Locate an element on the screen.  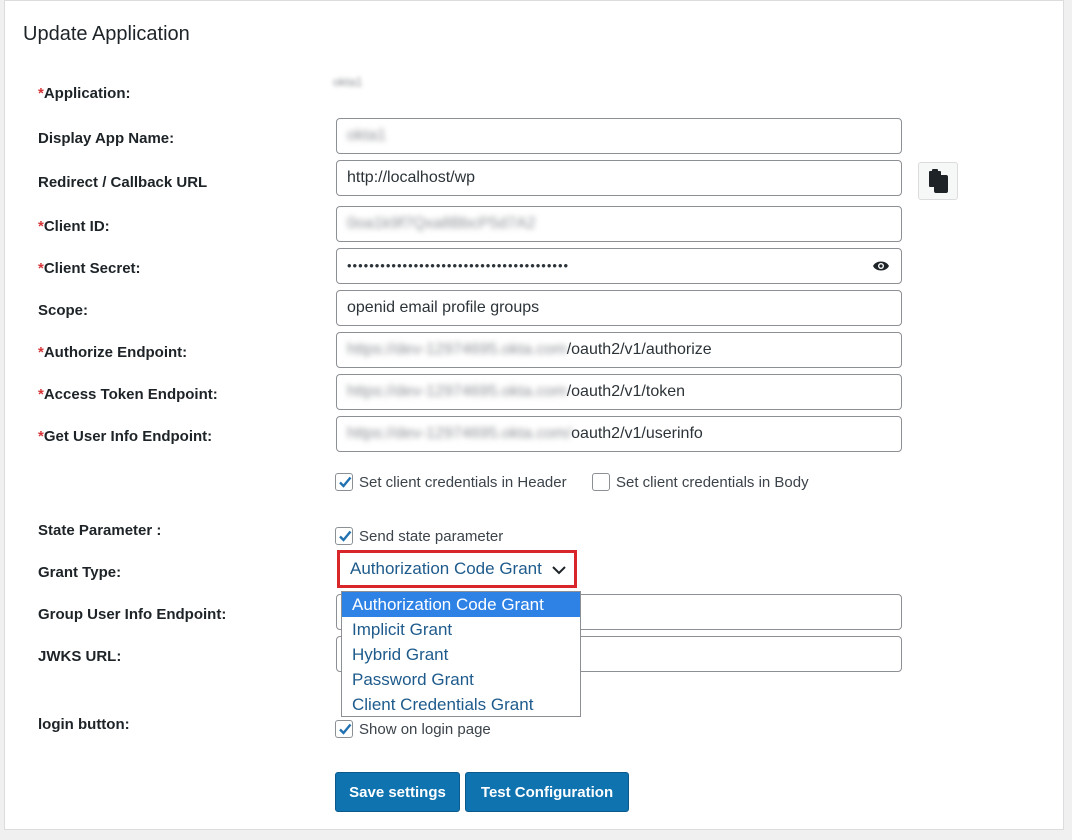
copy-icon is located at coordinates (938, 181).